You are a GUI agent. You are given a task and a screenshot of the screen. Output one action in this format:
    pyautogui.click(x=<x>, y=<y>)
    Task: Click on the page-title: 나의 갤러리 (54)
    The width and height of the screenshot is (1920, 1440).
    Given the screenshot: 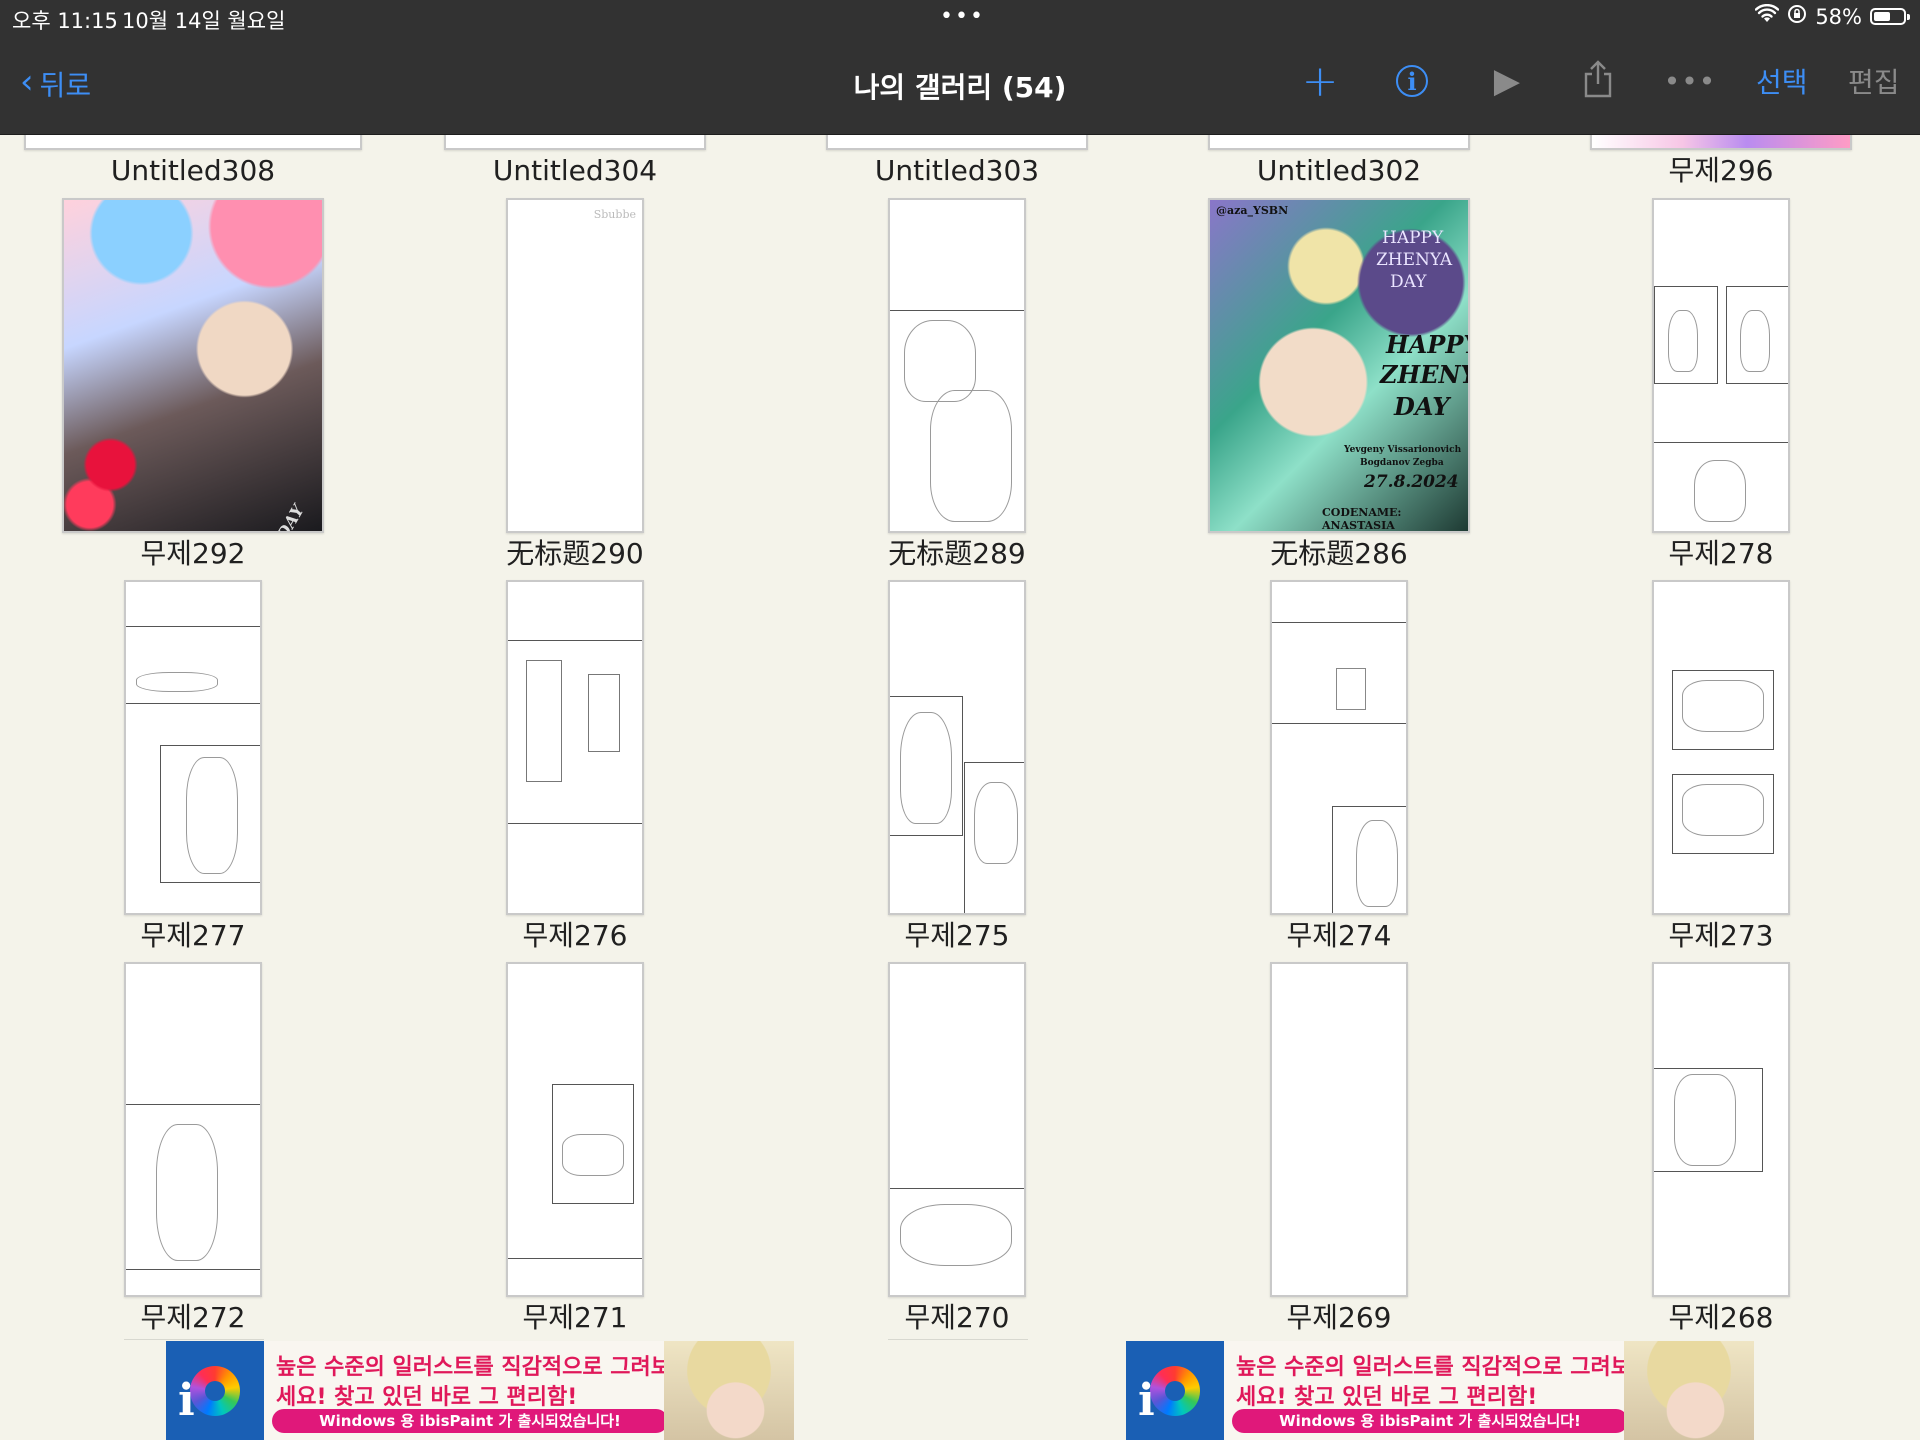 What is the action you would take?
    pyautogui.click(x=960, y=87)
    